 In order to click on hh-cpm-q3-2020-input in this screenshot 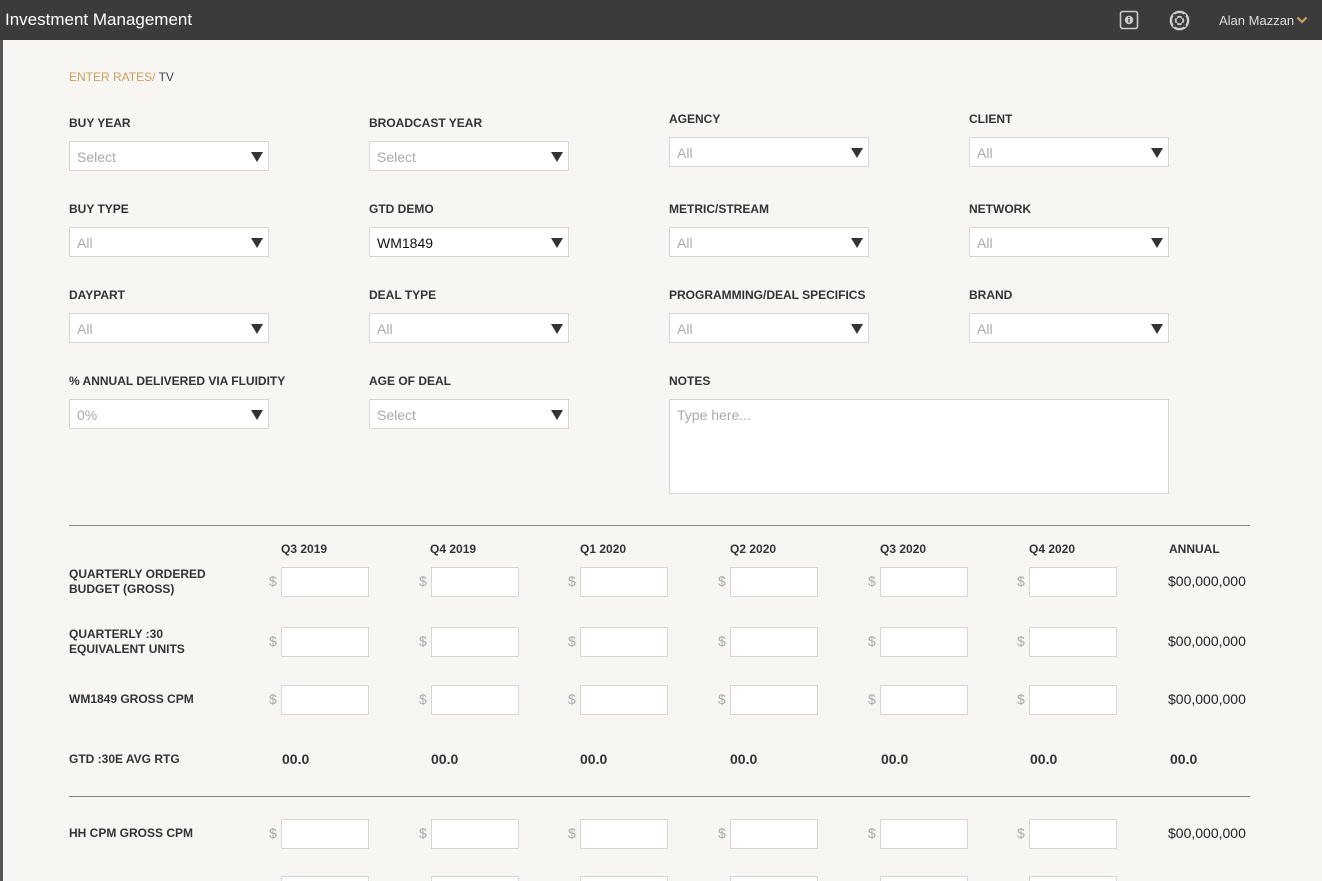, I will do `click(924, 834)`.